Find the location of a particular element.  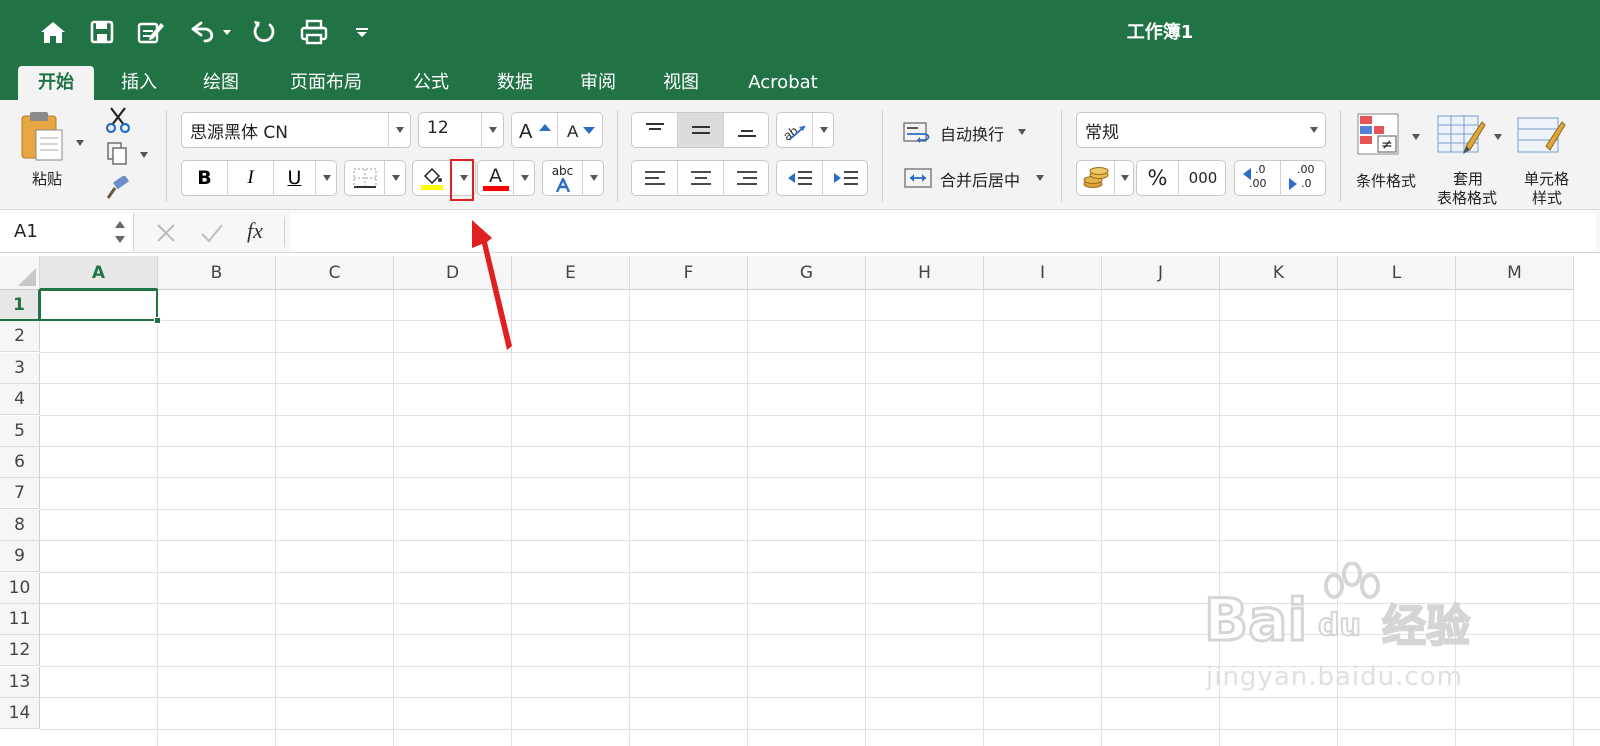

conditional-format-button: ≠ is located at coordinates (1391, 136).